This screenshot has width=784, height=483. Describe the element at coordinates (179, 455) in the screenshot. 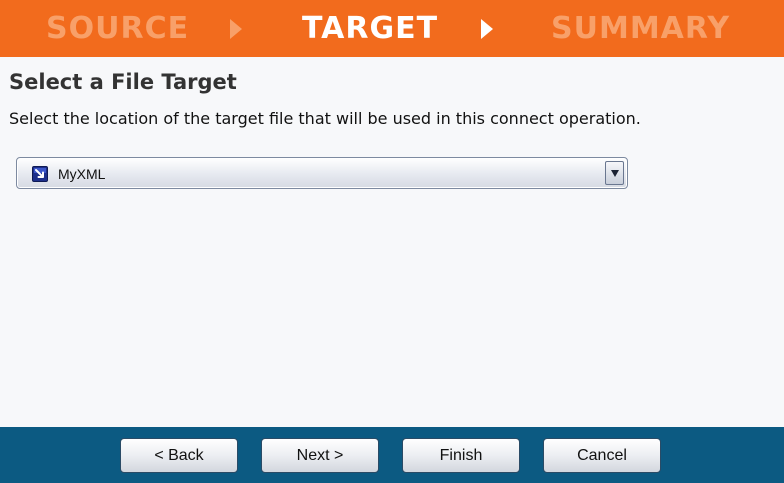

I see `back-button: < Back` at that location.